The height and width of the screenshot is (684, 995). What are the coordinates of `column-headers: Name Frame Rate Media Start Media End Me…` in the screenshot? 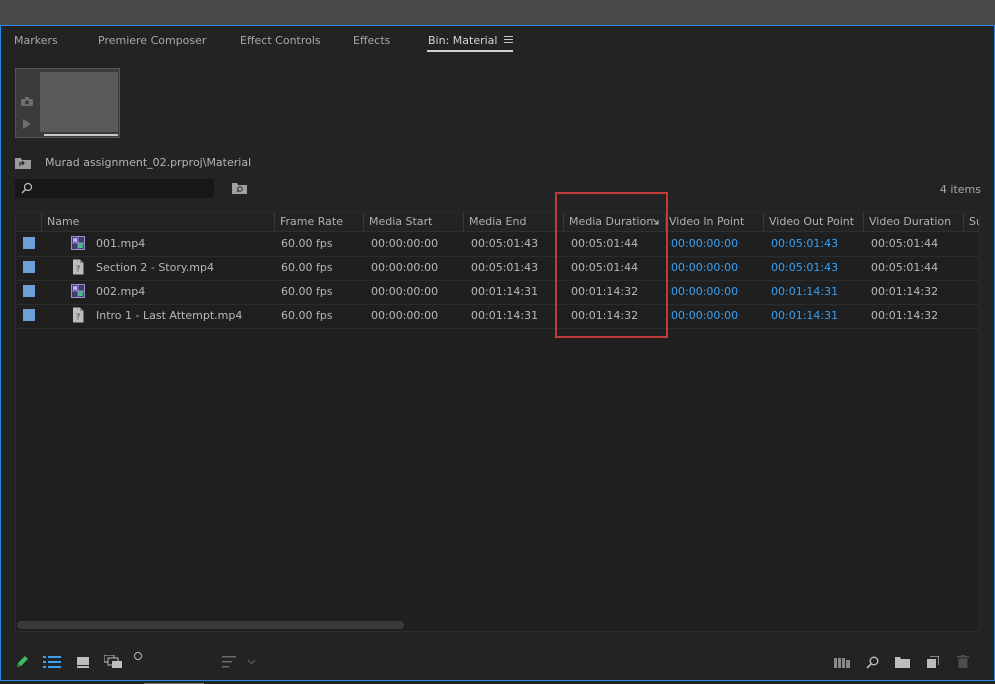 It's located at (497, 222).